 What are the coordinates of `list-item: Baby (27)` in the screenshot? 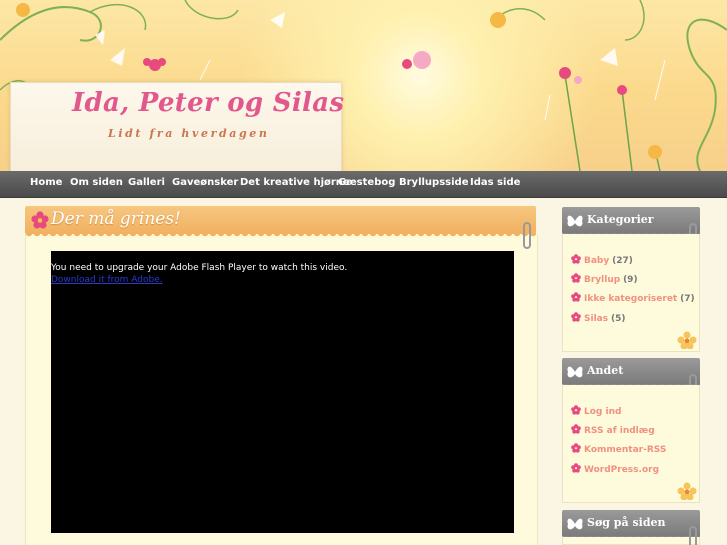 It's located at (602, 261).